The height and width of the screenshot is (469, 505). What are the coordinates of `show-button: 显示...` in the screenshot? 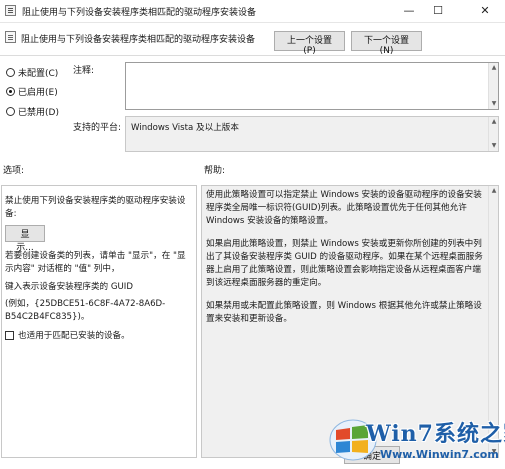 It's located at (25, 239).